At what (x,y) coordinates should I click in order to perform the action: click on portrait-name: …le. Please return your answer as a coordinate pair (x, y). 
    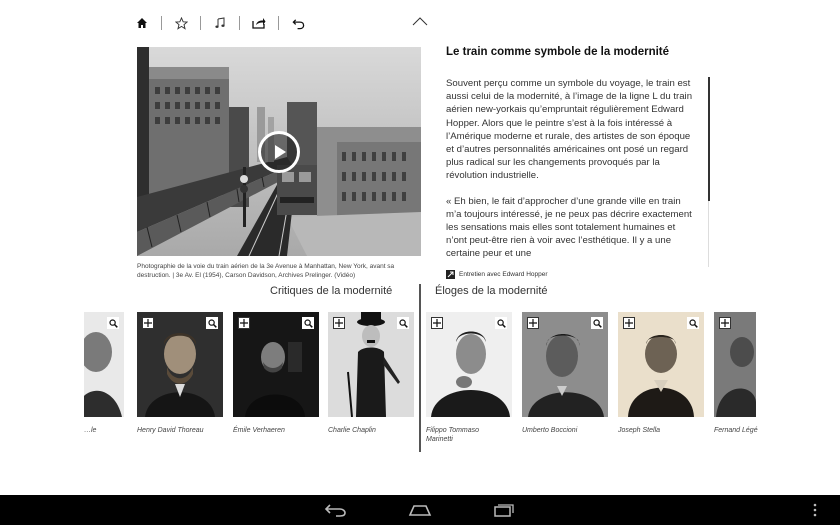
    Looking at the image, I should click on (90, 430).